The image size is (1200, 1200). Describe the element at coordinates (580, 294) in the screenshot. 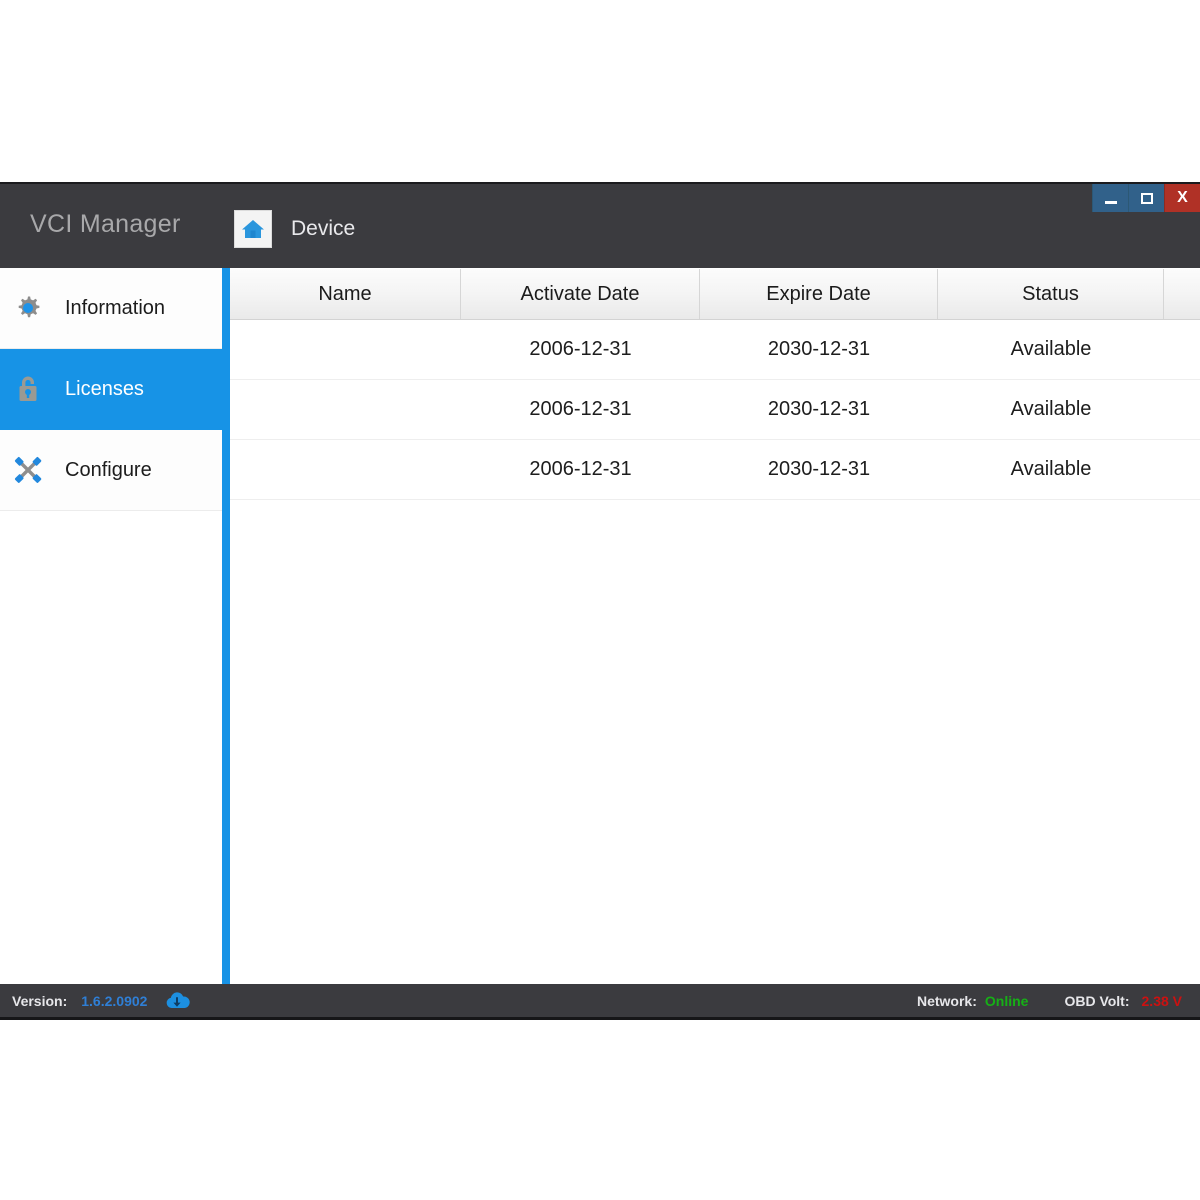

I see `column-header-activate-date: Activate Date` at that location.